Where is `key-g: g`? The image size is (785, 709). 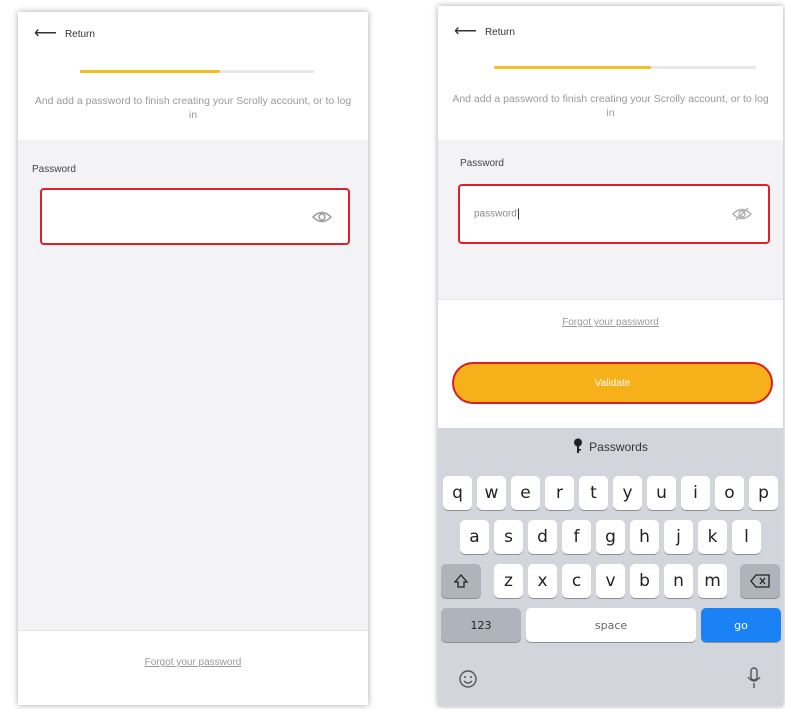 key-g: g is located at coordinates (610, 537).